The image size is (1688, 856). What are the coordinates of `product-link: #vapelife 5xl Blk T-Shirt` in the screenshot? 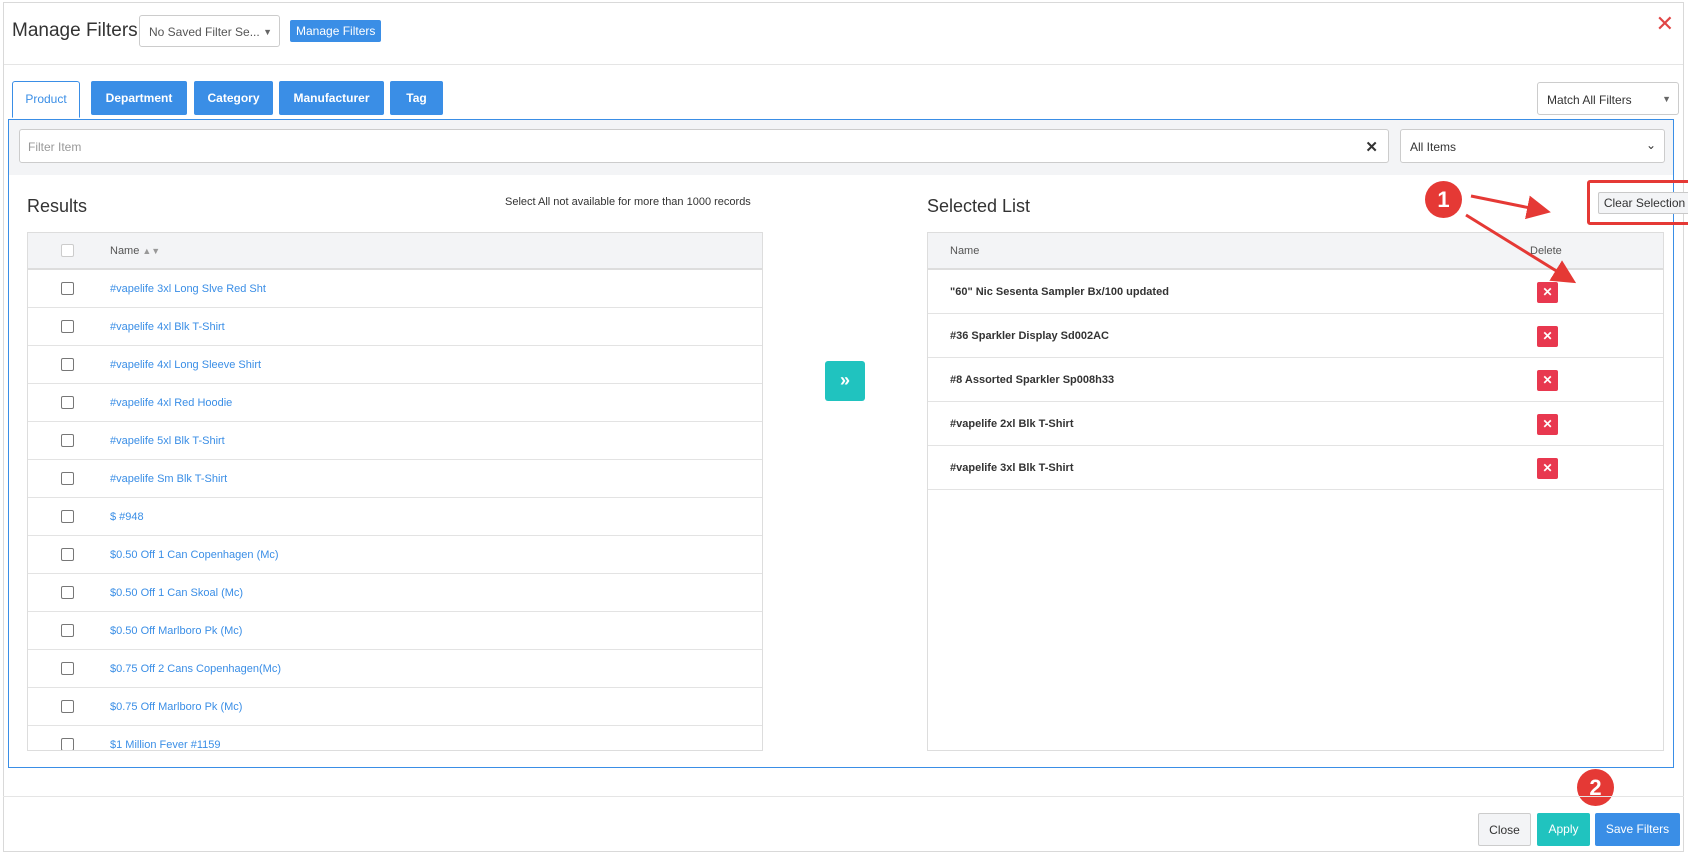 It's located at (167, 441).